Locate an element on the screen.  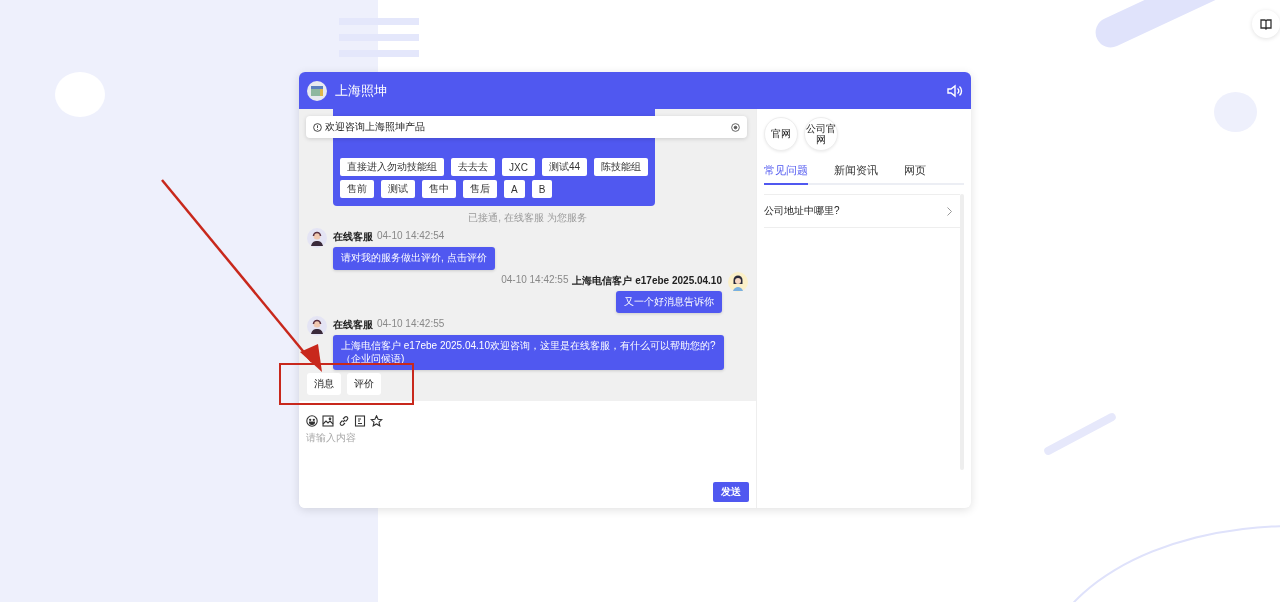
skill-group-button: 售中 is located at coordinates (439, 189).